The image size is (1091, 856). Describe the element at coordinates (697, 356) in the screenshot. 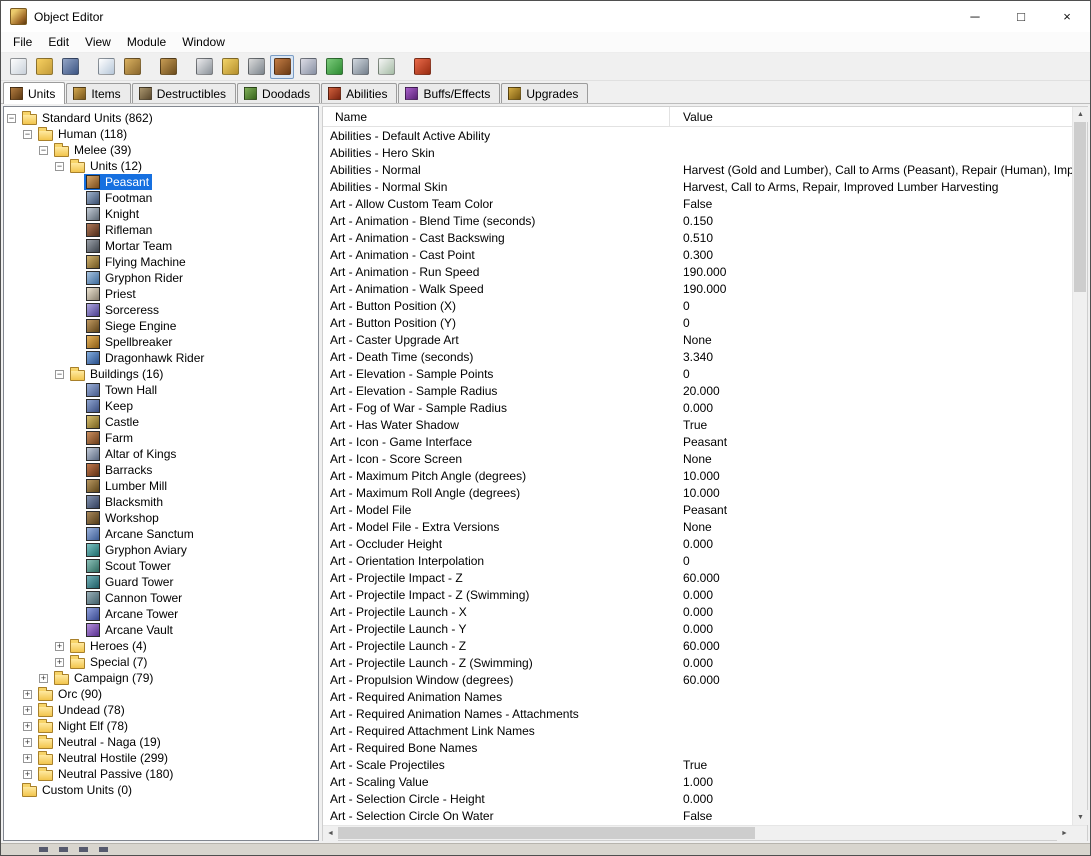

I see `property-row: Art - Death Time (seconds) 3.340` at that location.